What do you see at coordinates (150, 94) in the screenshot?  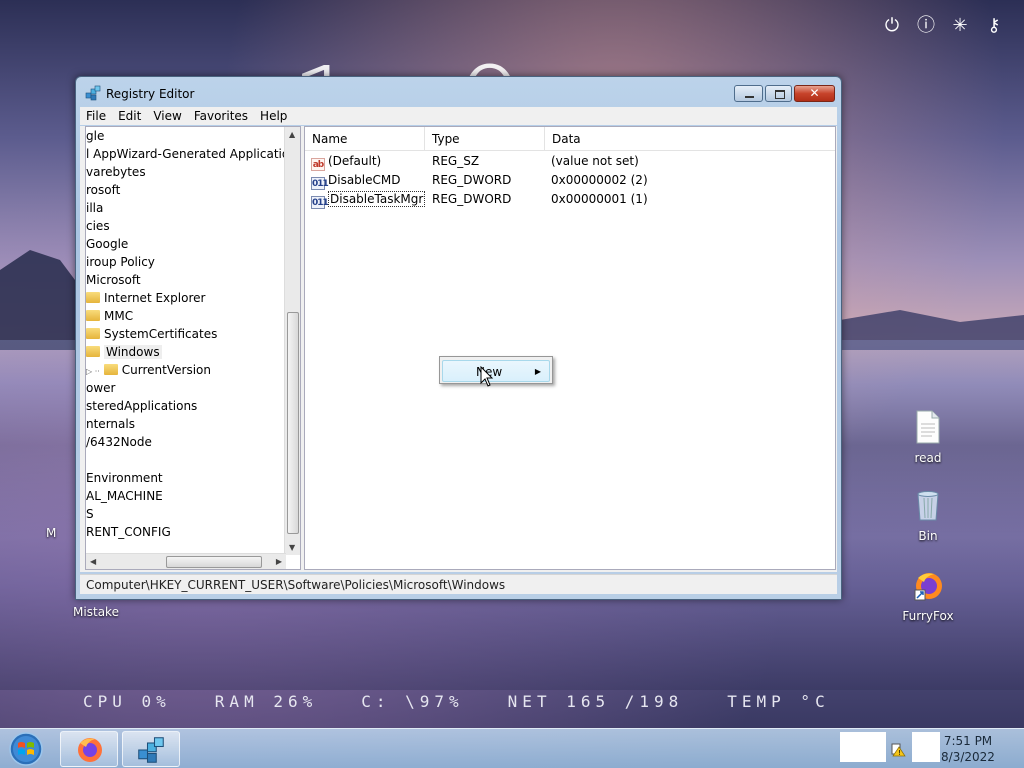 I see `window-title: Registry Editor` at bounding box center [150, 94].